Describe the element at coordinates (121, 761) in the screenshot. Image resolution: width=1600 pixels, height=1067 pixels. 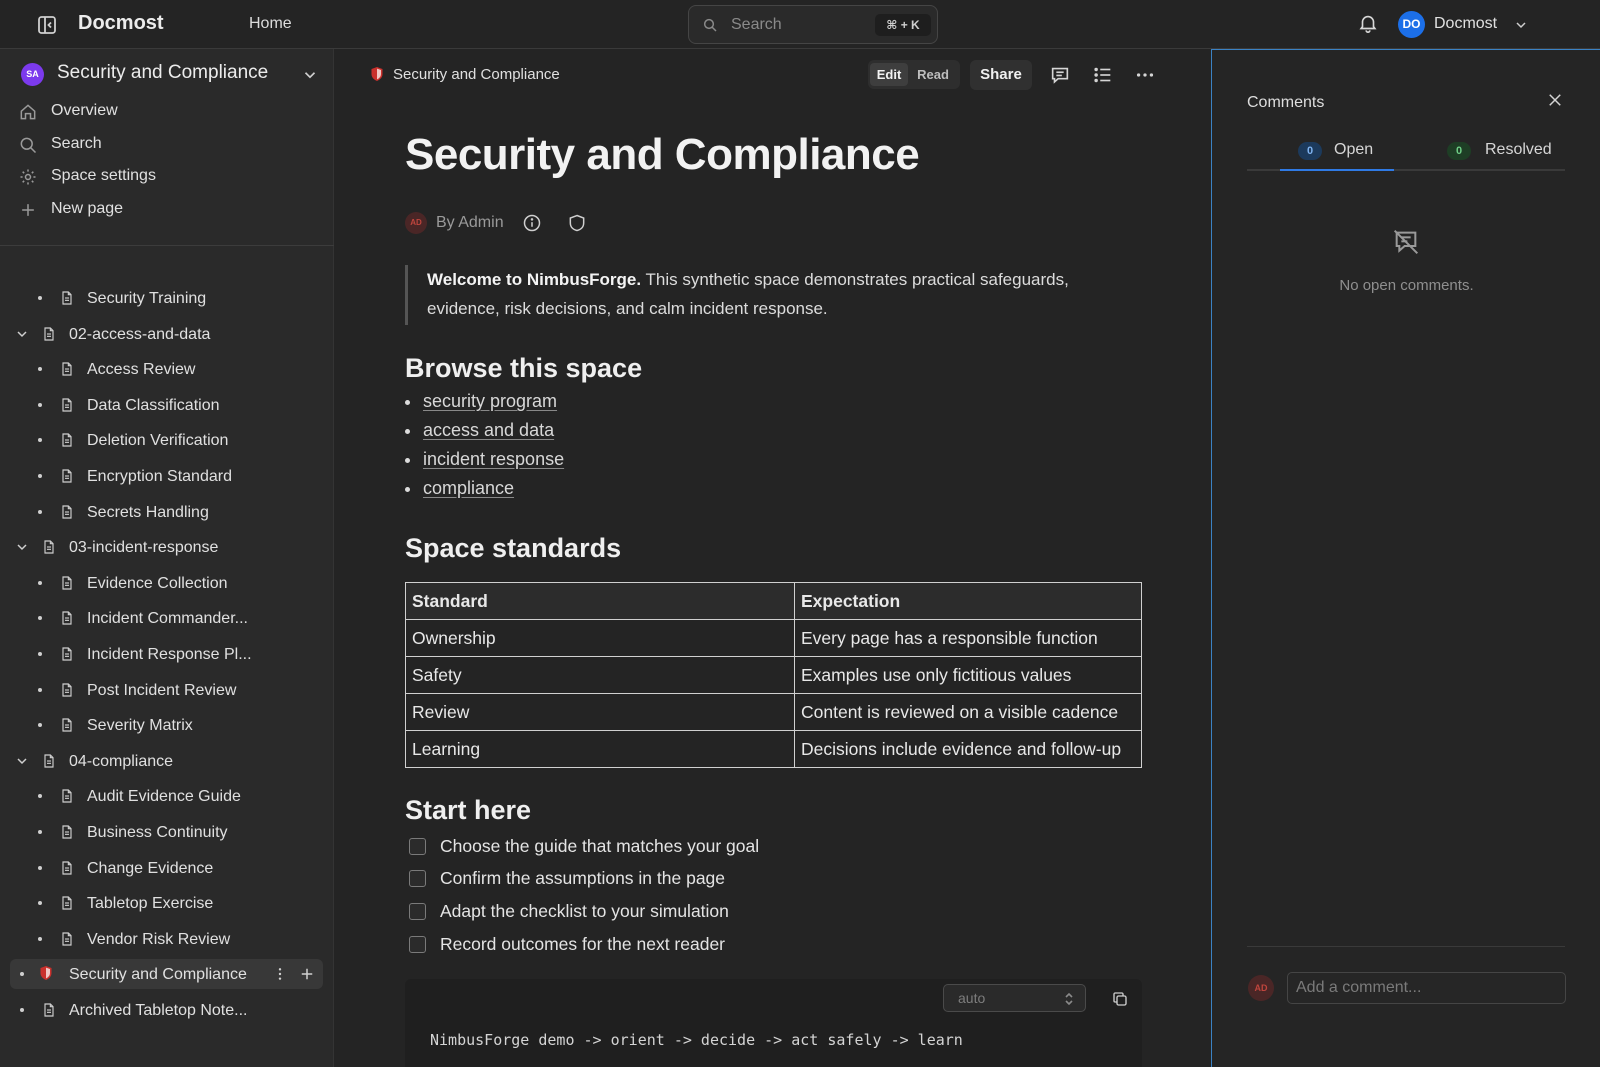
I see `tree-item-label: 04-compliance` at that location.